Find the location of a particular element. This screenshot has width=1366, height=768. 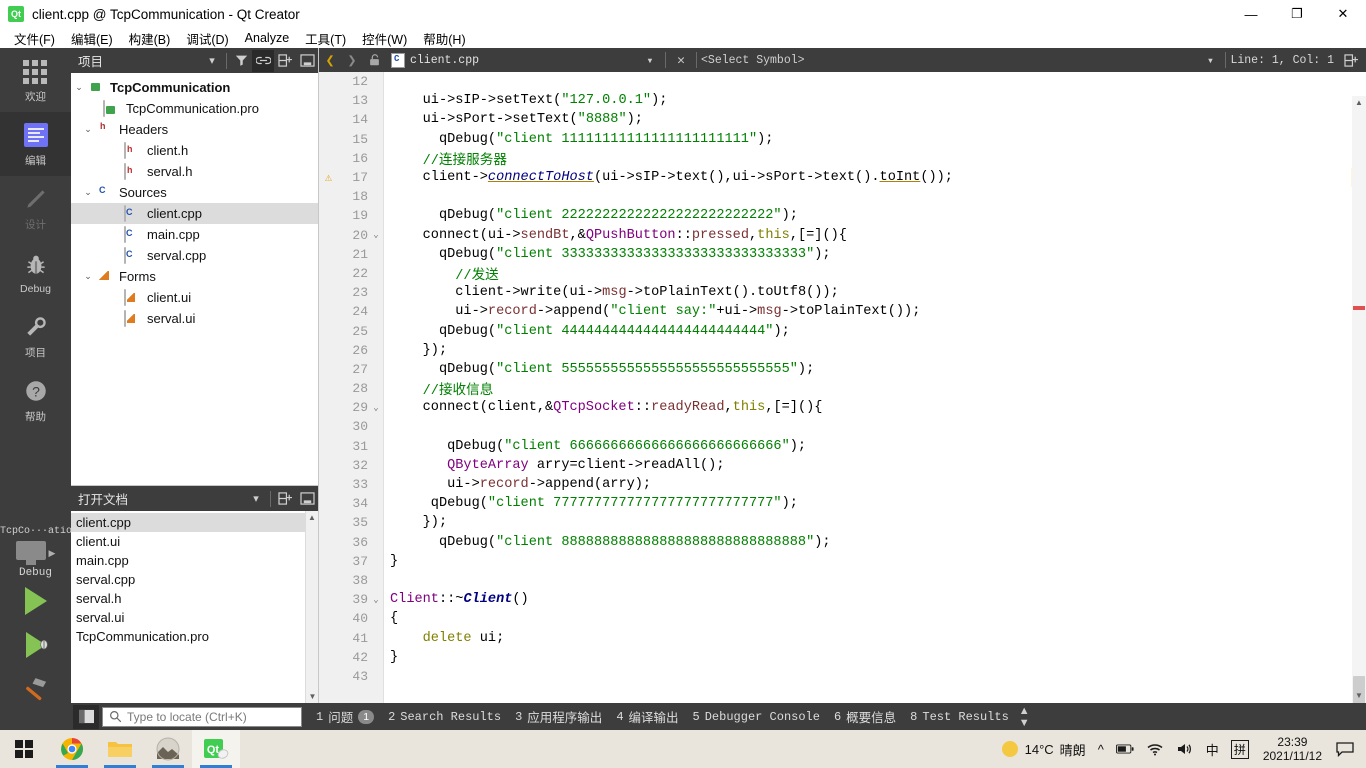

filter-icon is located at coordinates (241, 61).